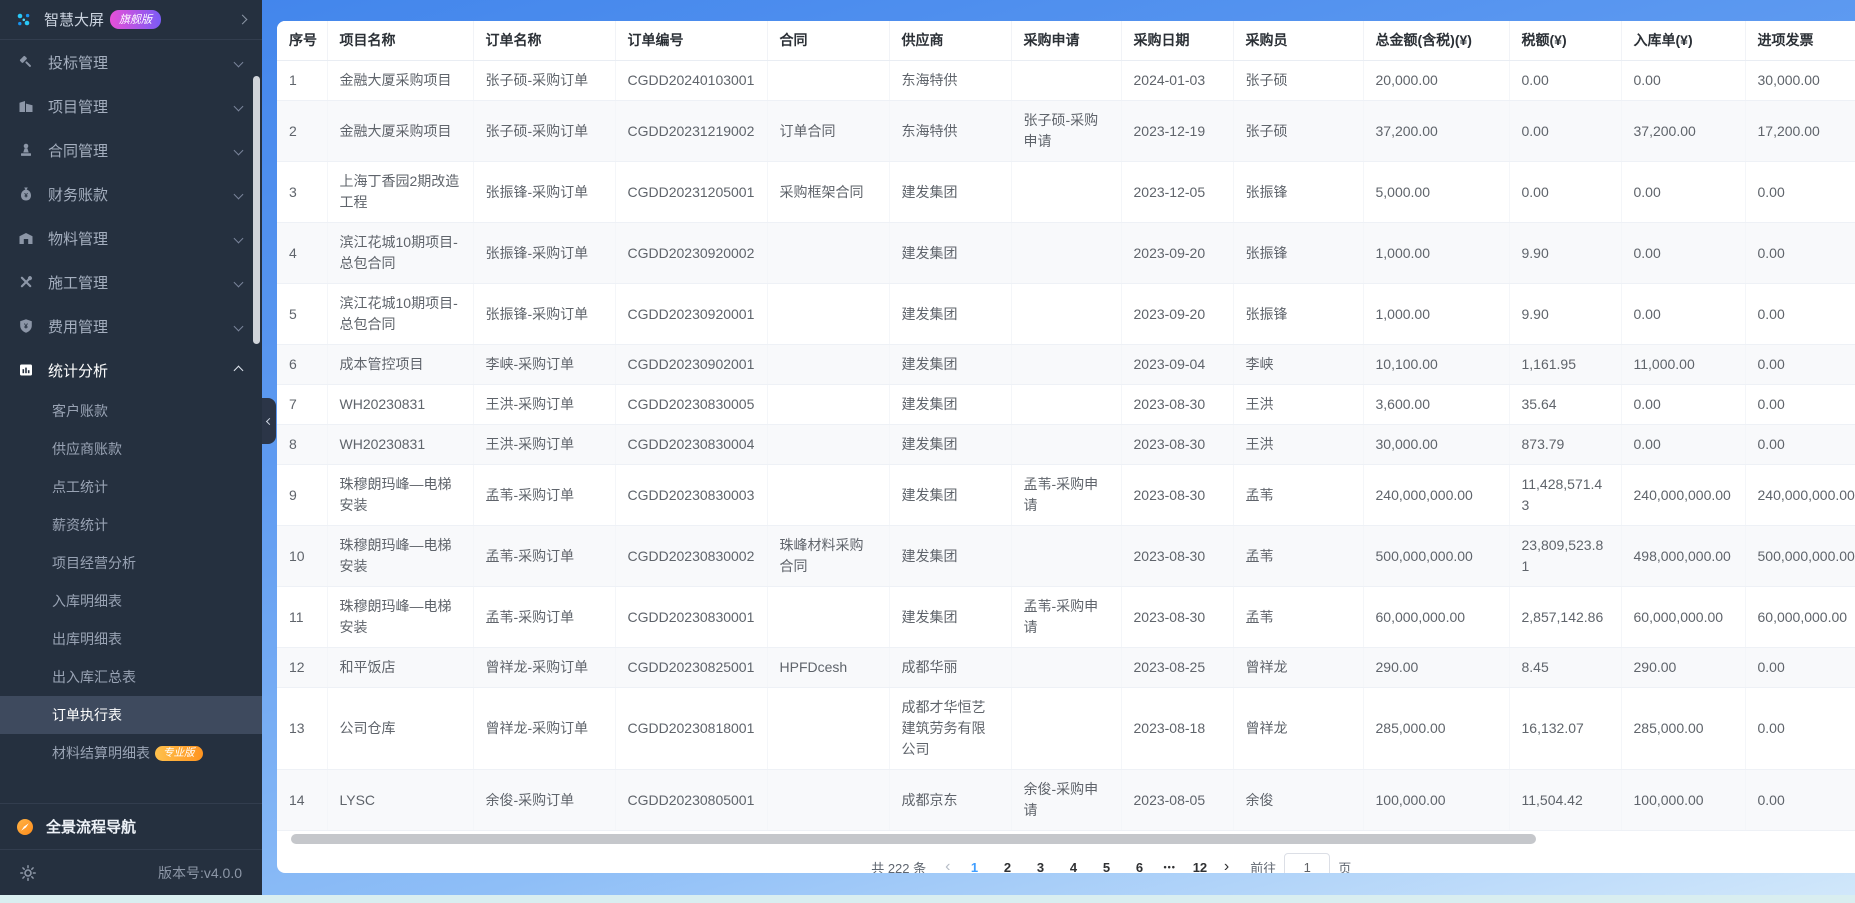 The width and height of the screenshot is (1855, 903). Describe the element at coordinates (131, 62) in the screenshot. I see `sidebar-item-bidding: 投标管理` at that location.